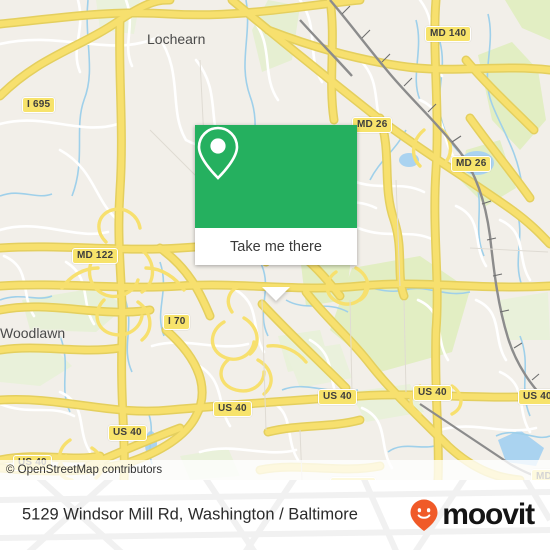 This screenshot has height=550, width=550. What do you see at coordinates (488, 514) in the screenshot?
I see `moovit-wordmark: moovit` at bounding box center [488, 514].